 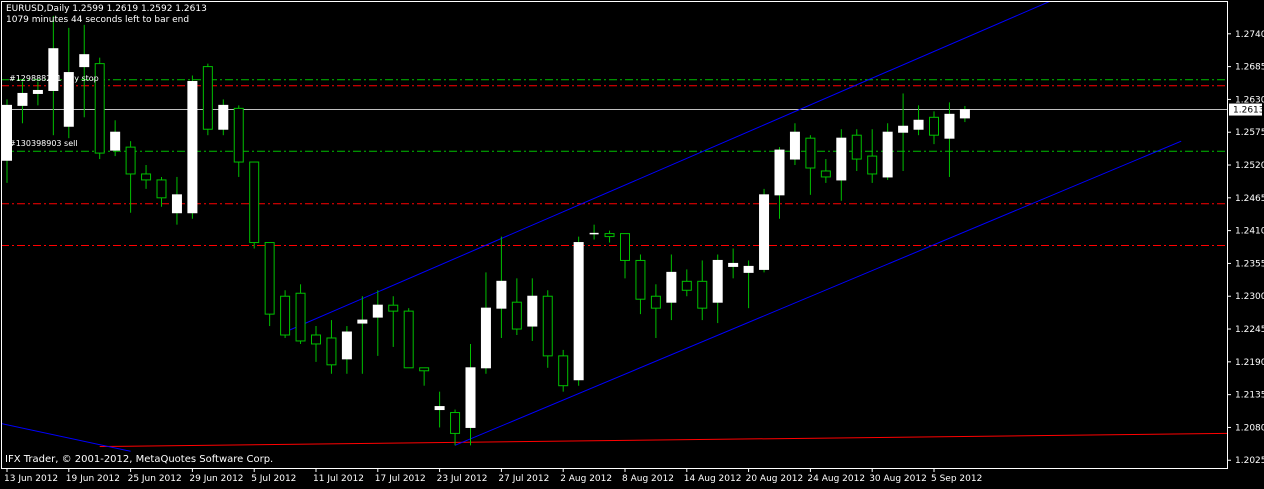 I want to click on y-tick-label: 1.2355, so click(x=1249, y=264).